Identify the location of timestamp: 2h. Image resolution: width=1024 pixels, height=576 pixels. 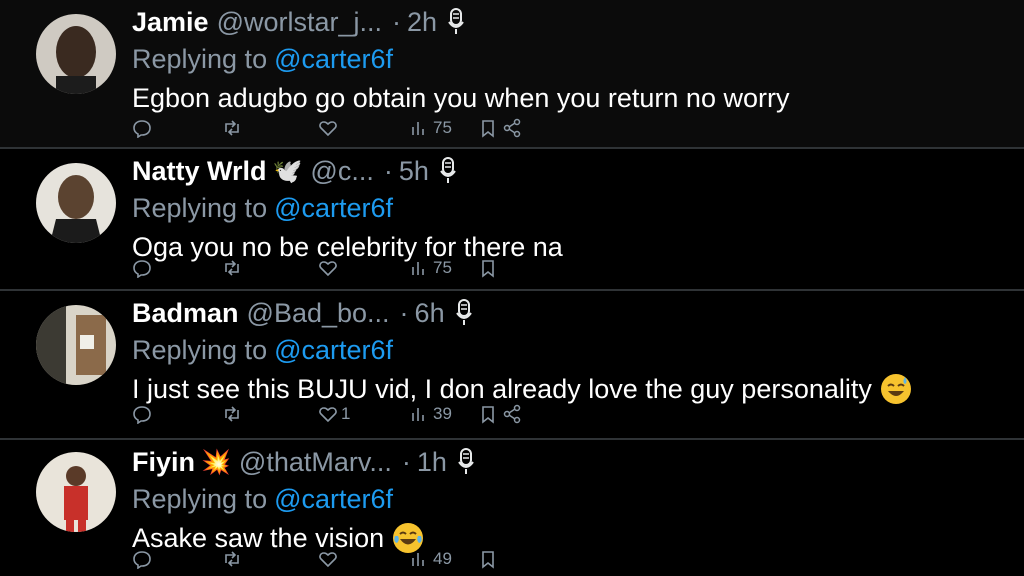
(422, 22).